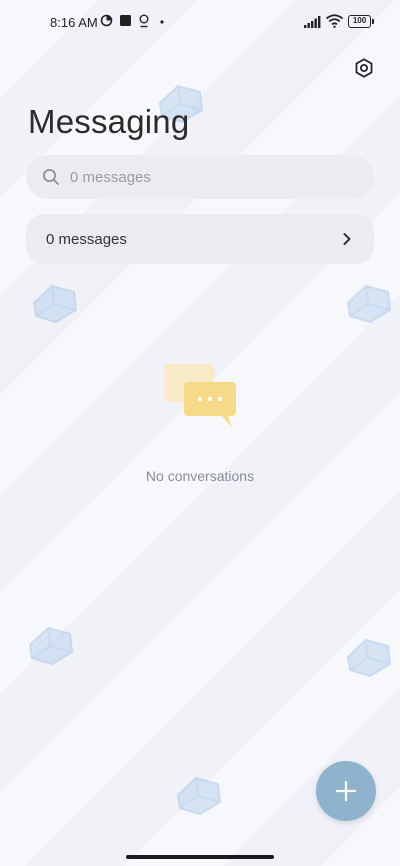 Image resolution: width=400 pixels, height=866 pixels. I want to click on search-input, so click(205, 177).